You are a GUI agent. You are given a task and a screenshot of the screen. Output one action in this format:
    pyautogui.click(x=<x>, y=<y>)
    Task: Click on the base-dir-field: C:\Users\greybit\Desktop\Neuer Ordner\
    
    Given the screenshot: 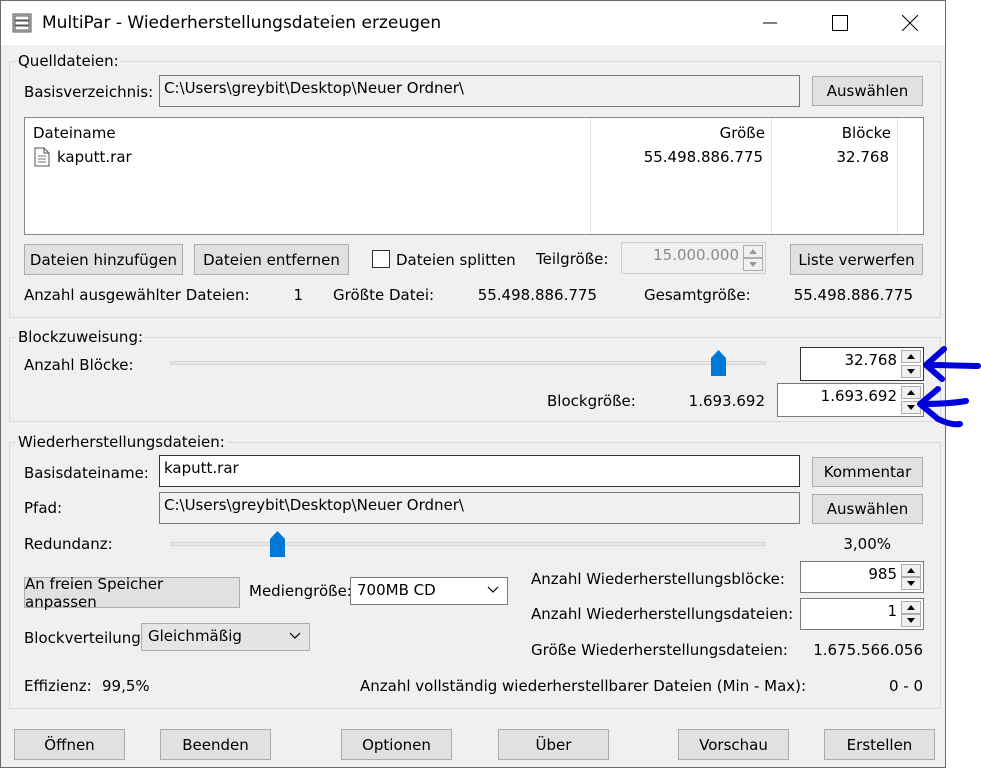 What is the action you would take?
    pyautogui.click(x=479, y=91)
    